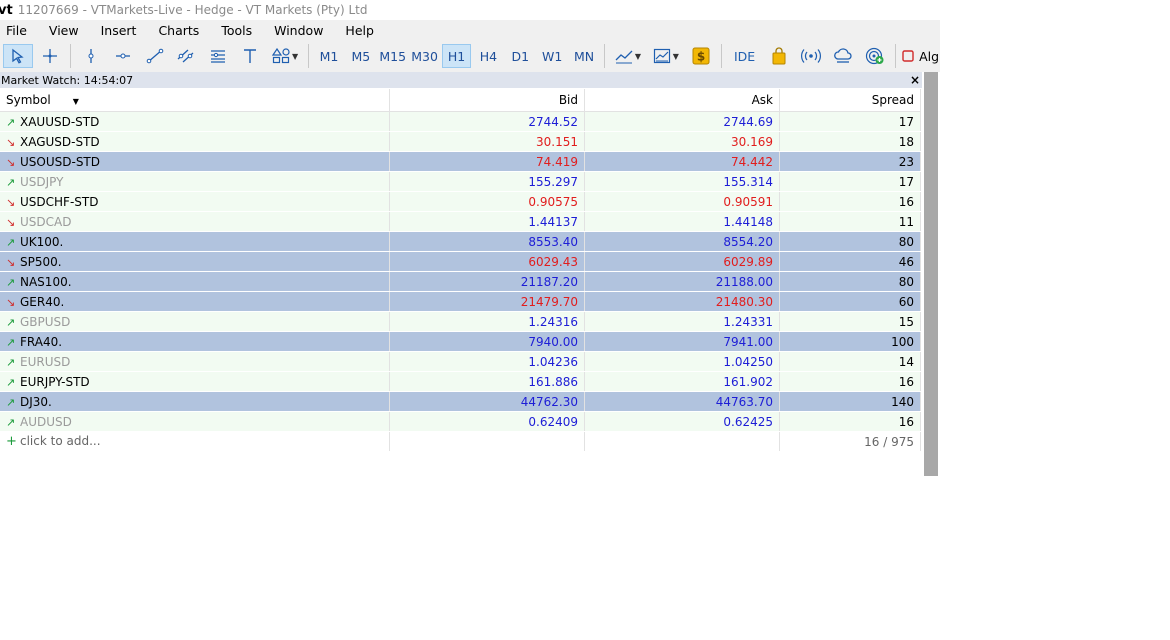 The image size is (1170, 640). Describe the element at coordinates (18, 30) in the screenshot. I see `menu-file: File` at that location.